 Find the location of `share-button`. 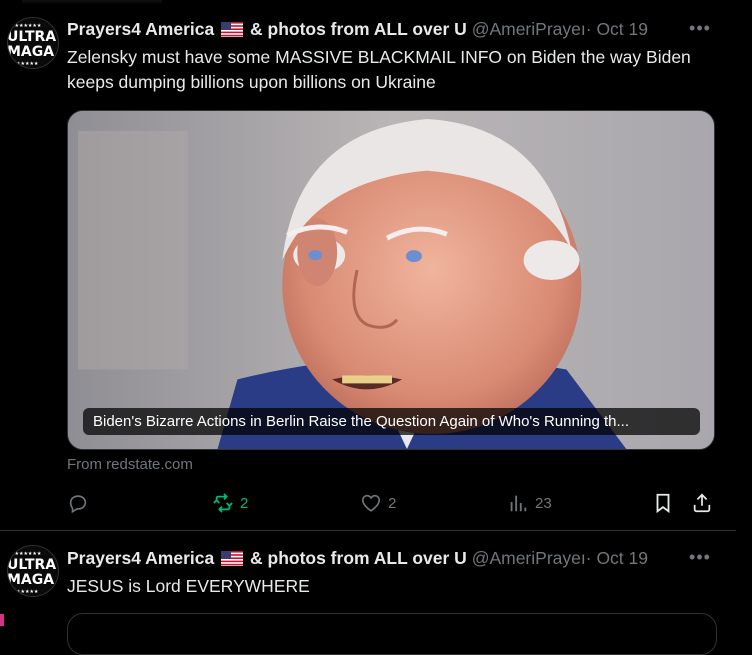

share-button is located at coordinates (702, 503).